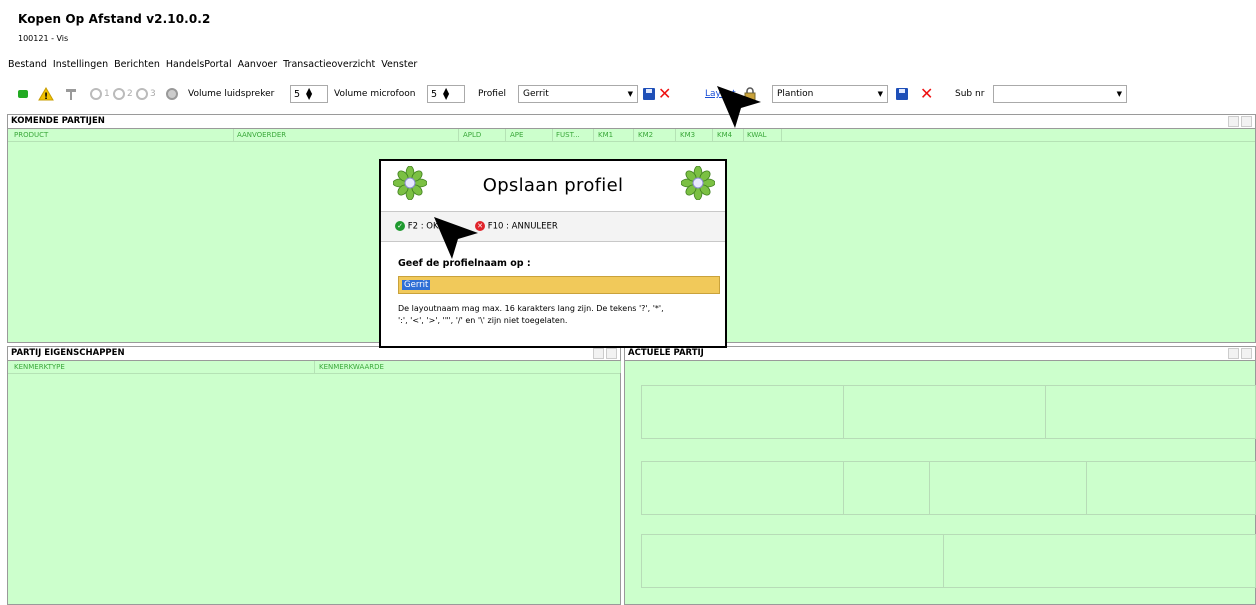 This screenshot has width=1256, height=605. What do you see at coordinates (107, 94) in the screenshot?
I see `clock-1-label: 1` at bounding box center [107, 94].